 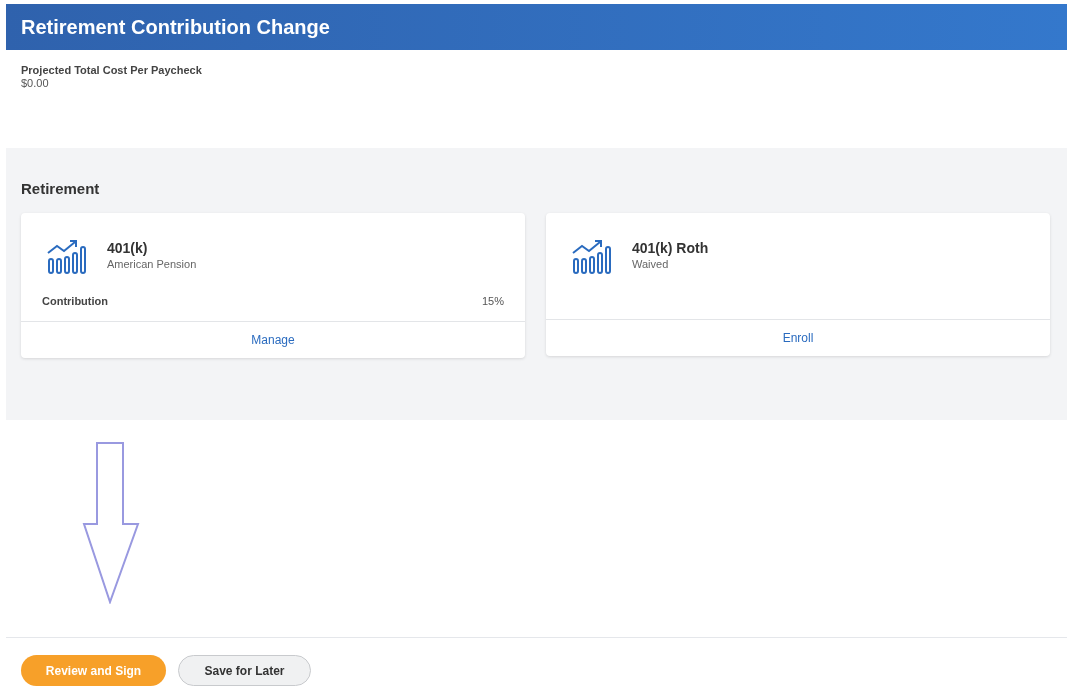 I want to click on plan-title: 401(k), so click(x=128, y=247).